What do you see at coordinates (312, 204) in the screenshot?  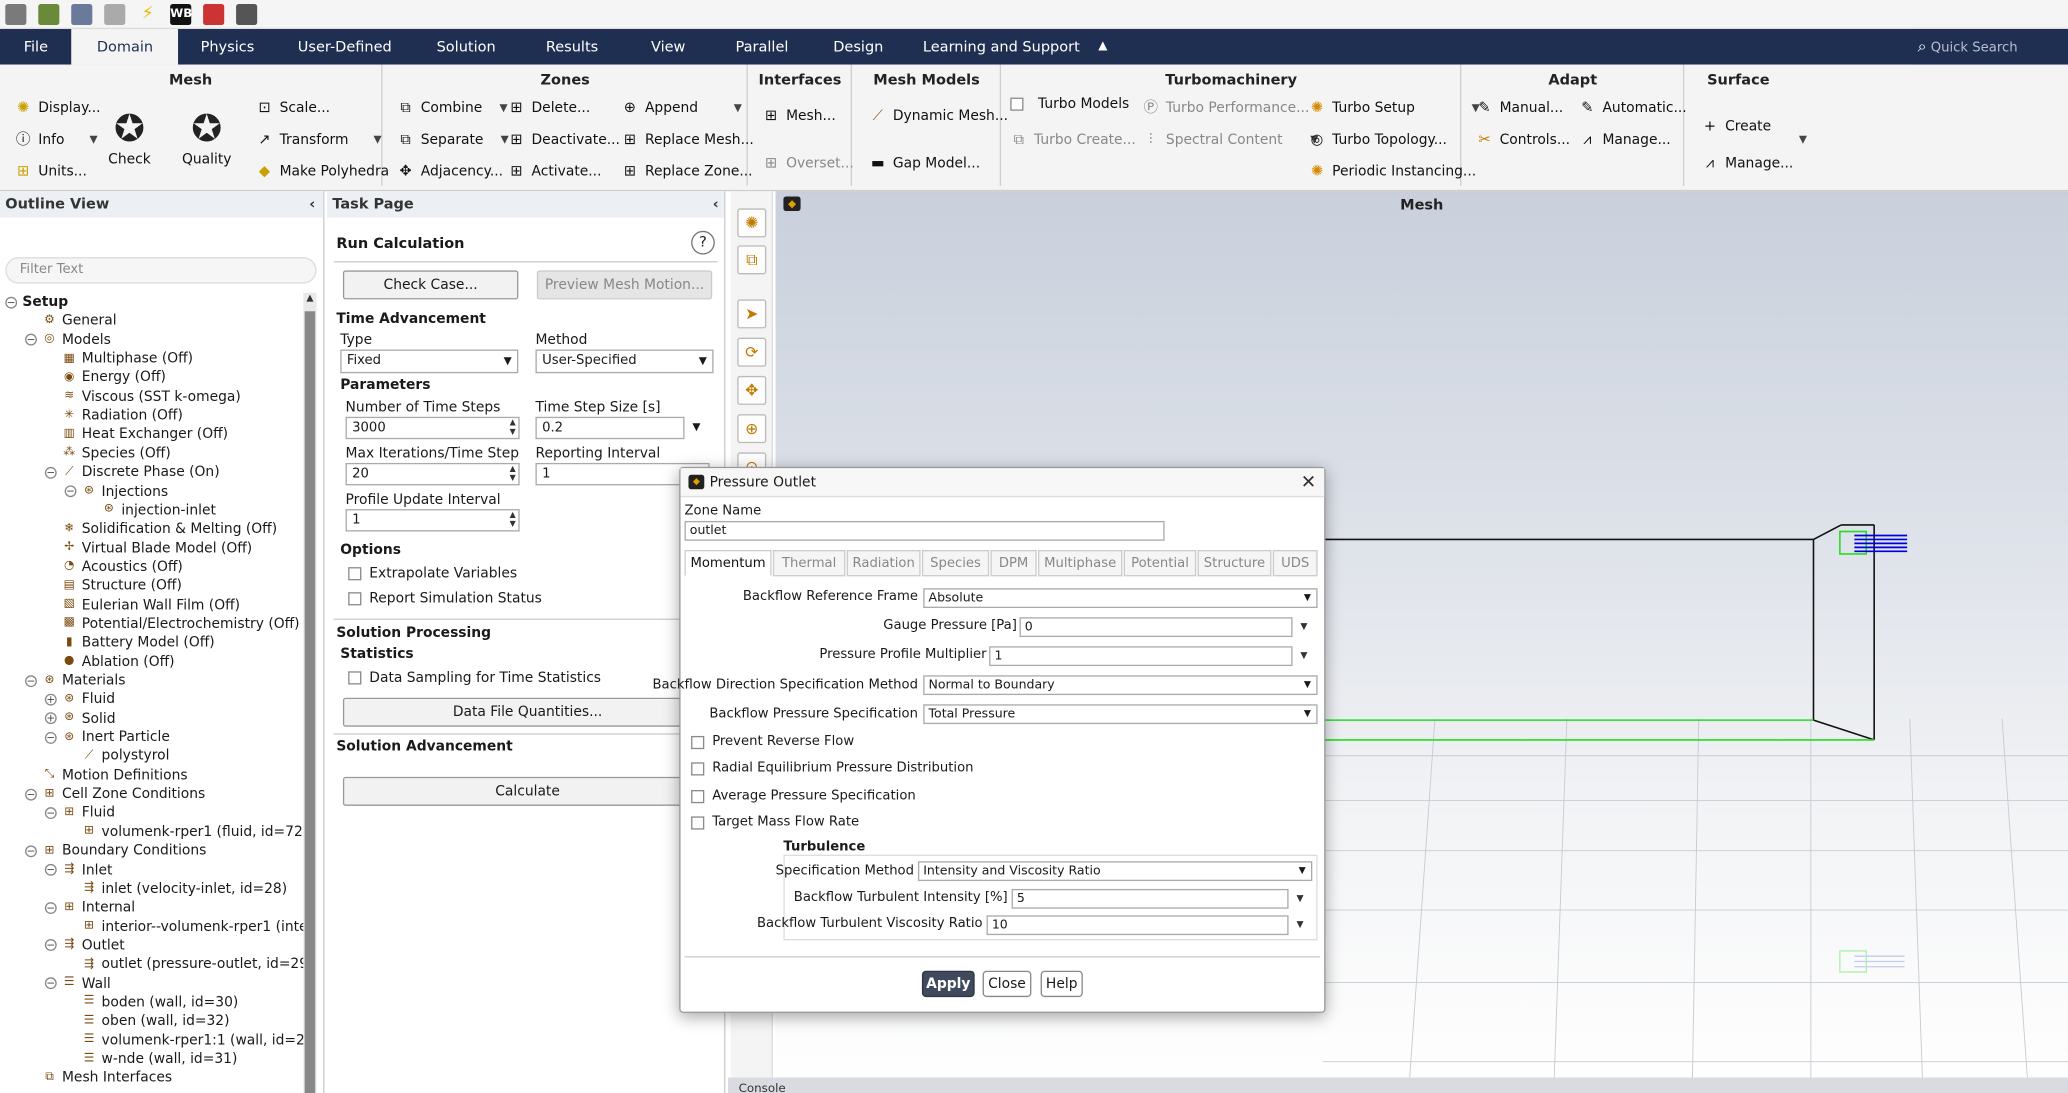 I see `collapse-panel-icon: ‹` at bounding box center [312, 204].